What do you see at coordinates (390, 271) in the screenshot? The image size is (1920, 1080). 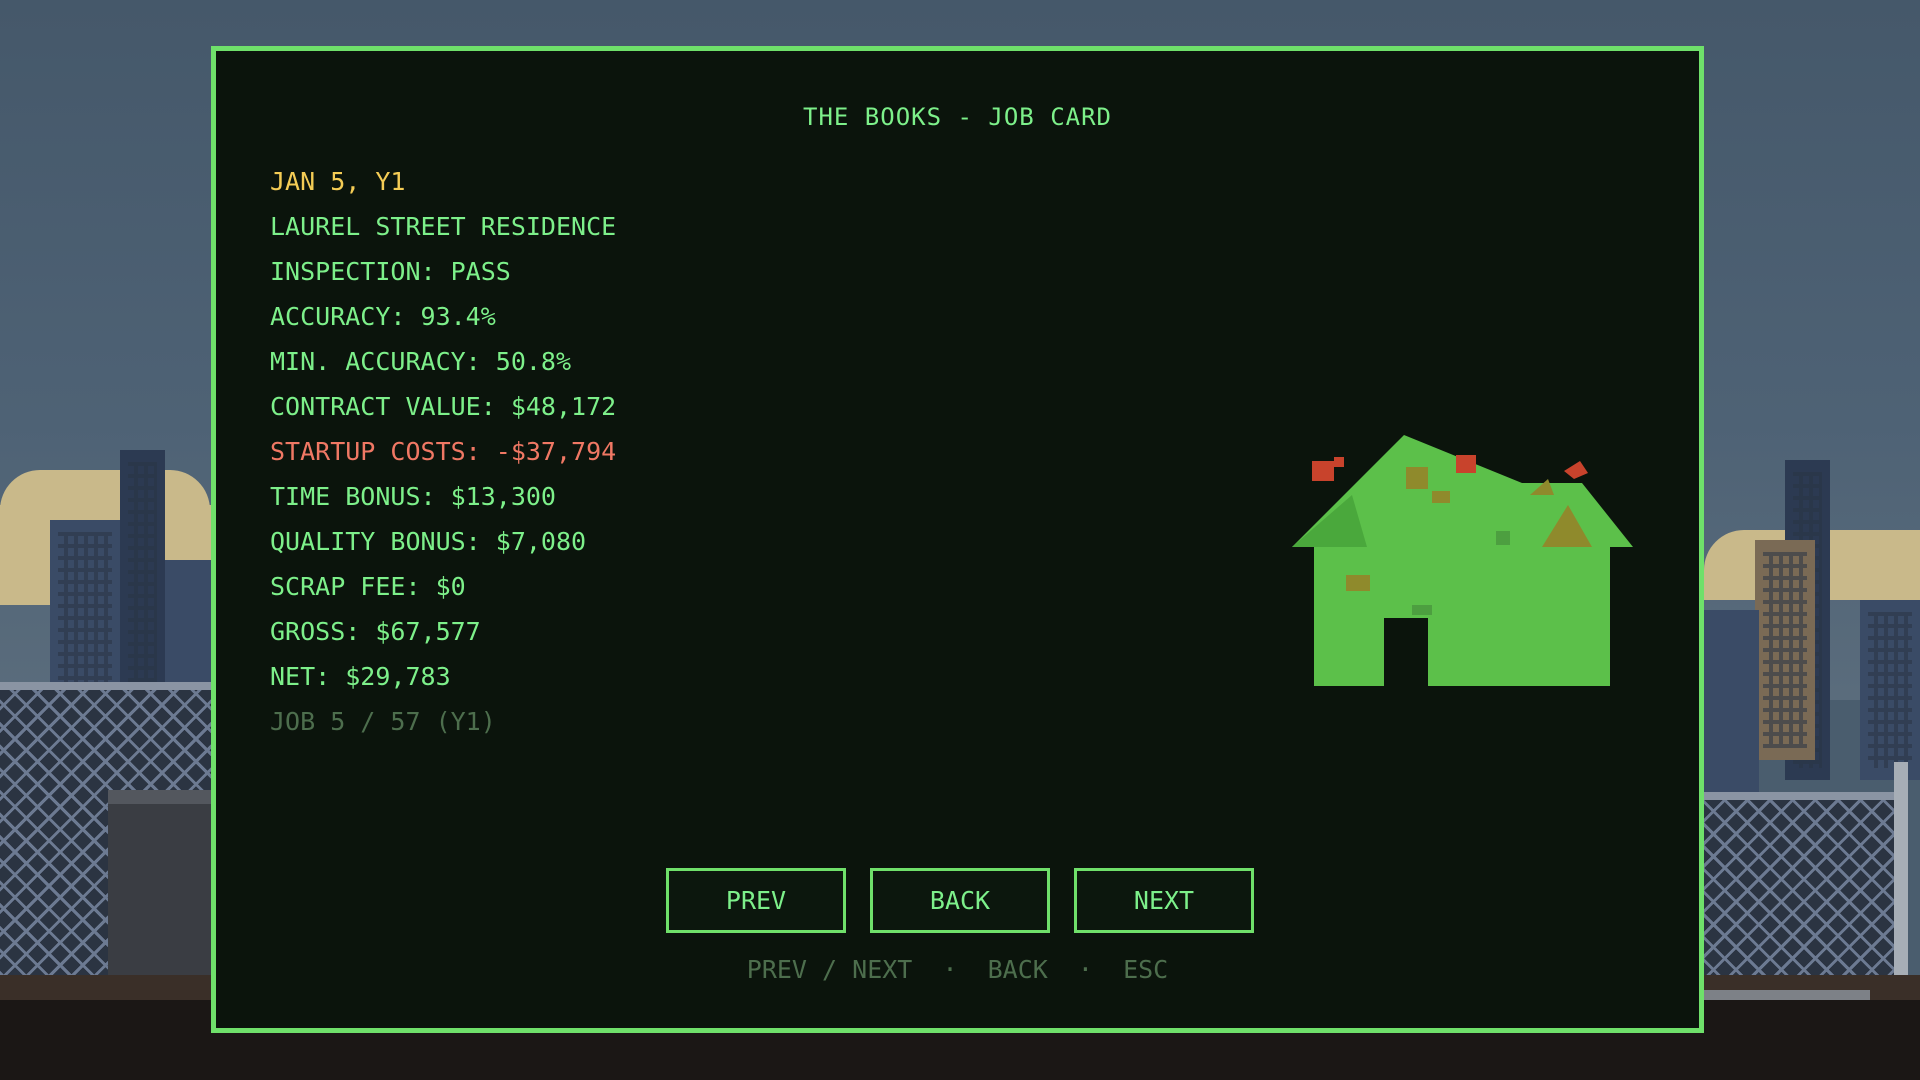 I see `inspection-result: INSPECTION: PASS` at bounding box center [390, 271].